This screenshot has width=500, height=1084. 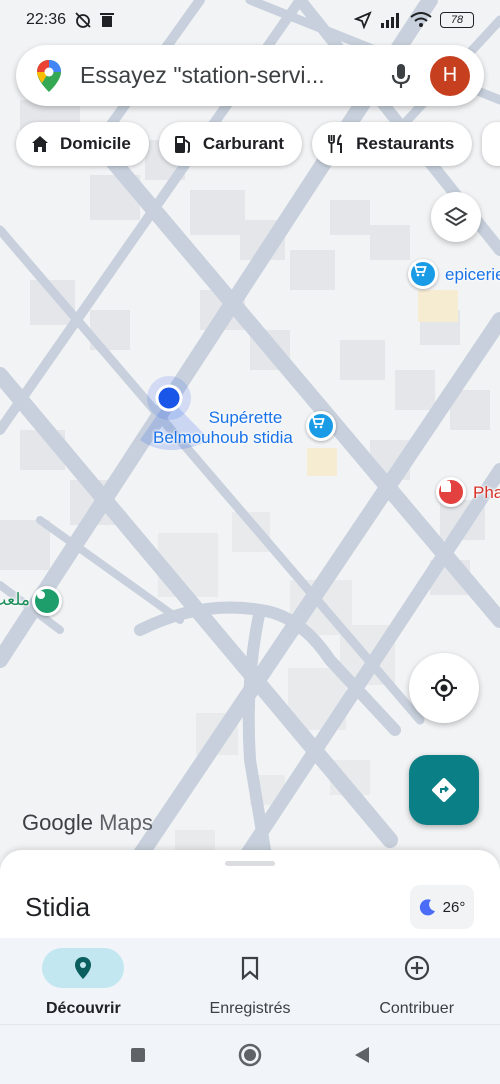 I want to click on status-bar: 22:36 78, so click(x=250, y=20).